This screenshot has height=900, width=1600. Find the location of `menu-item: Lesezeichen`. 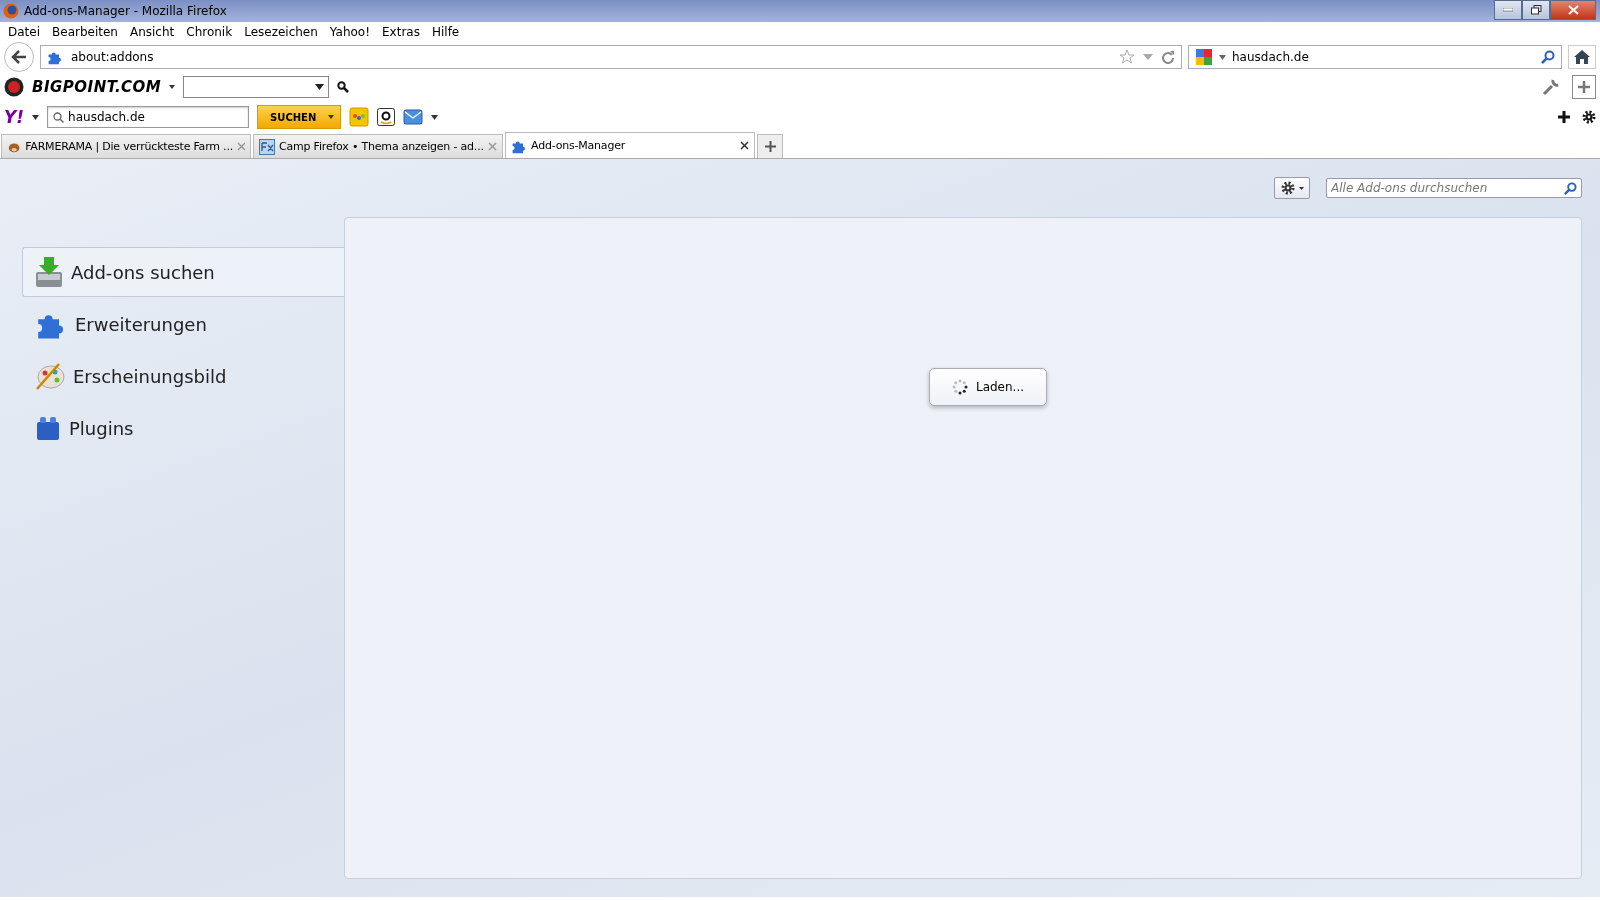

menu-item: Lesezeichen is located at coordinates (281, 32).